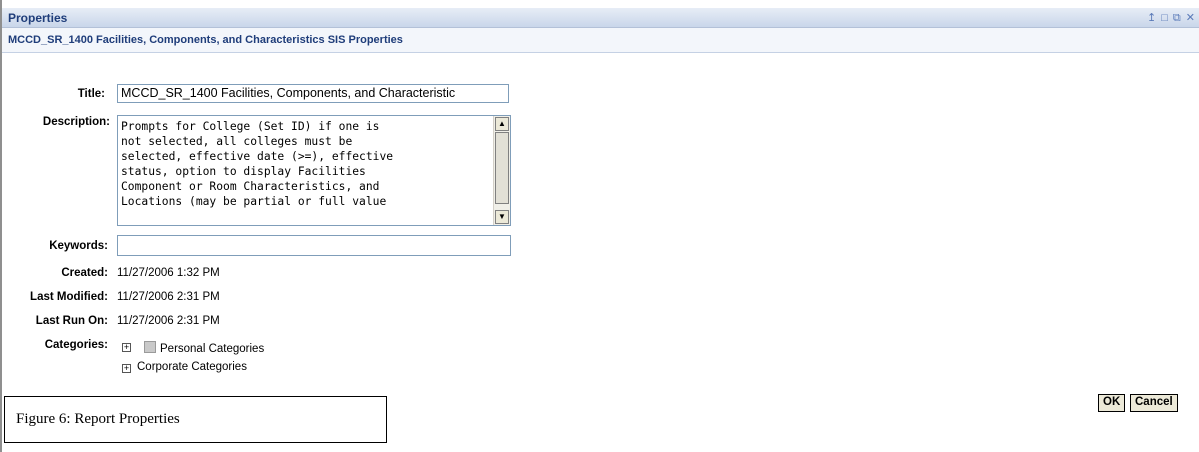 The width and height of the screenshot is (1199, 452). What do you see at coordinates (69, 297) in the screenshot?
I see `last-modified-label: Last Modified:` at bounding box center [69, 297].